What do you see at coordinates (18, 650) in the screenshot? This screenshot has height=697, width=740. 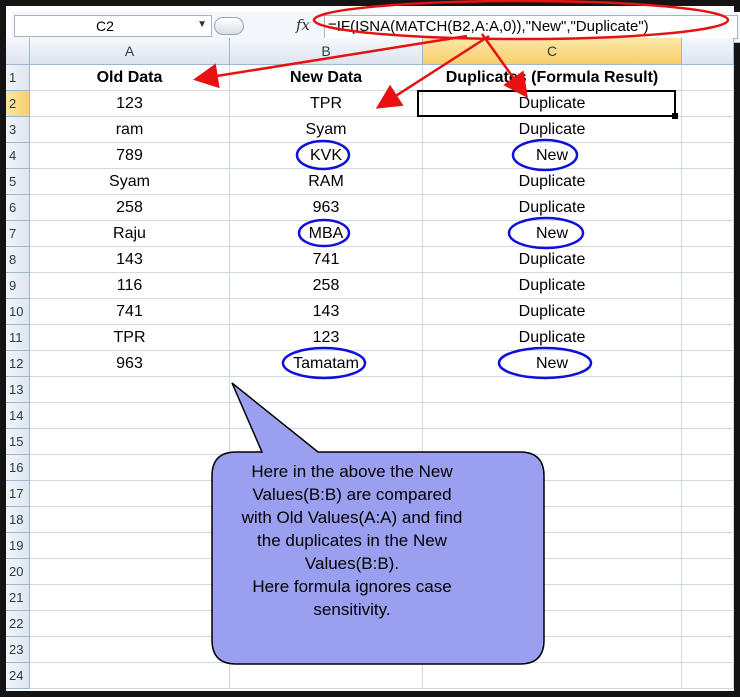 I see `row-header: 23` at bounding box center [18, 650].